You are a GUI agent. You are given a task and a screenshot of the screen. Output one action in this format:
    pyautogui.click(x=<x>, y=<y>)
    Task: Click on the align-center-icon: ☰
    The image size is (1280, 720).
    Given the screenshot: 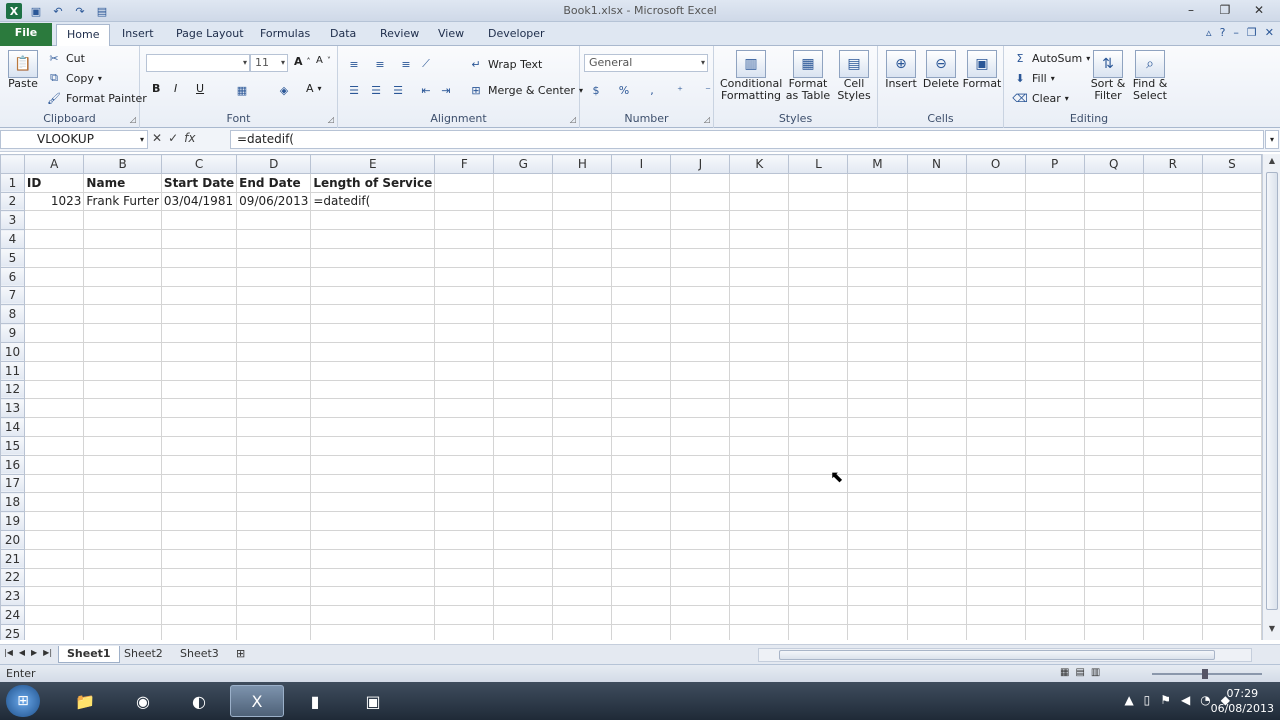 What is the action you would take?
    pyautogui.click(x=376, y=90)
    